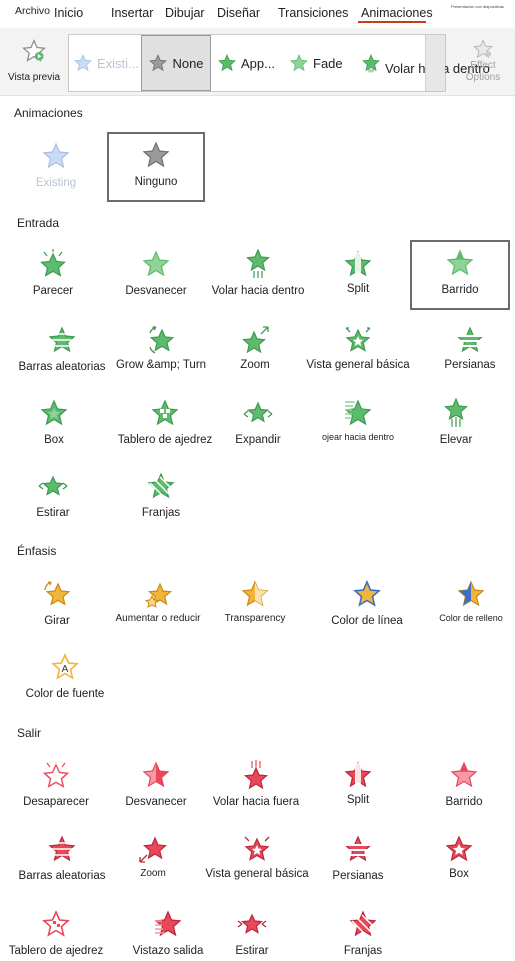 The width and height of the screenshot is (515, 961). Describe the element at coordinates (62, 354) in the screenshot. I see `entrance-barras-aleatorias: Barras aleatorias` at that location.